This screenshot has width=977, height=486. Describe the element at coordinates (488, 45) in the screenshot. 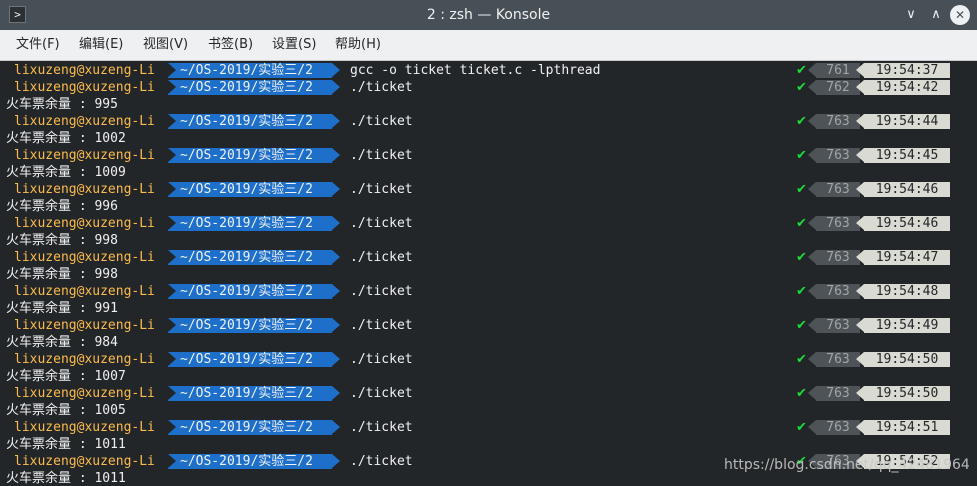

I see `menu-bar: 文件(F) 编辑(E) 视图(V) 书签(B) 设置(S) 帮助(H)` at that location.